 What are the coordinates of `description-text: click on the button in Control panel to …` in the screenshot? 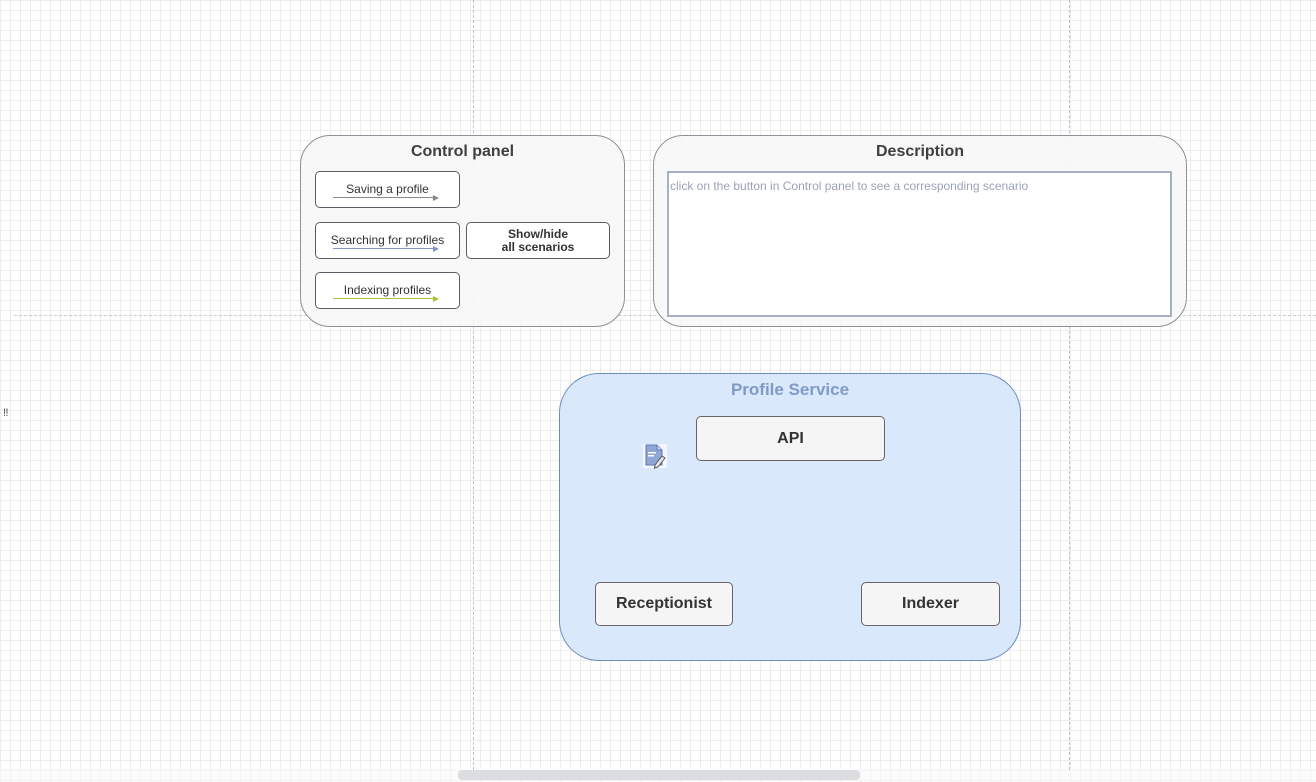 It's located at (849, 186).